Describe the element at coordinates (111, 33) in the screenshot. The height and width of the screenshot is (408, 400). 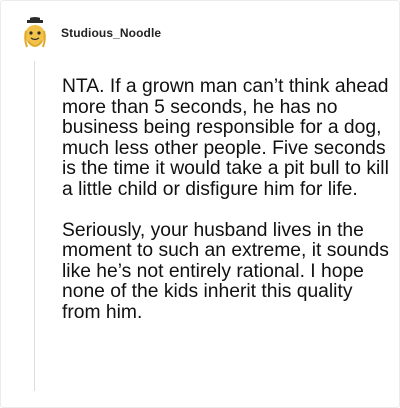
I see `username: Studious_Noodle` at that location.